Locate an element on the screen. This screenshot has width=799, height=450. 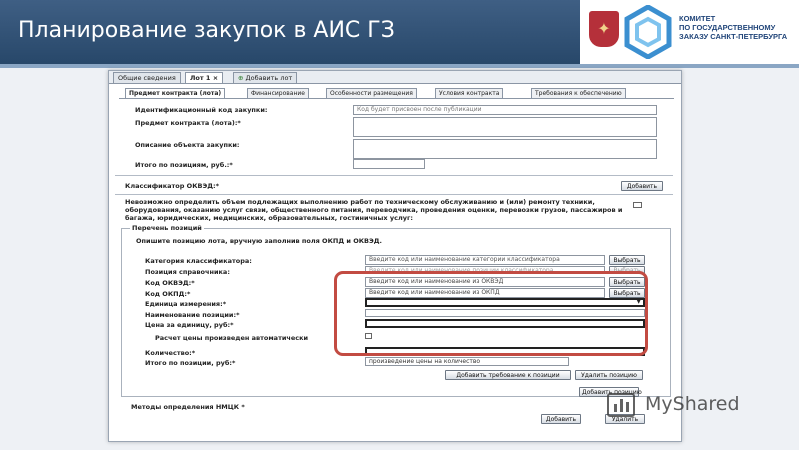
okpd-code-label: Код ОКПД:* is located at coordinates (168, 294).